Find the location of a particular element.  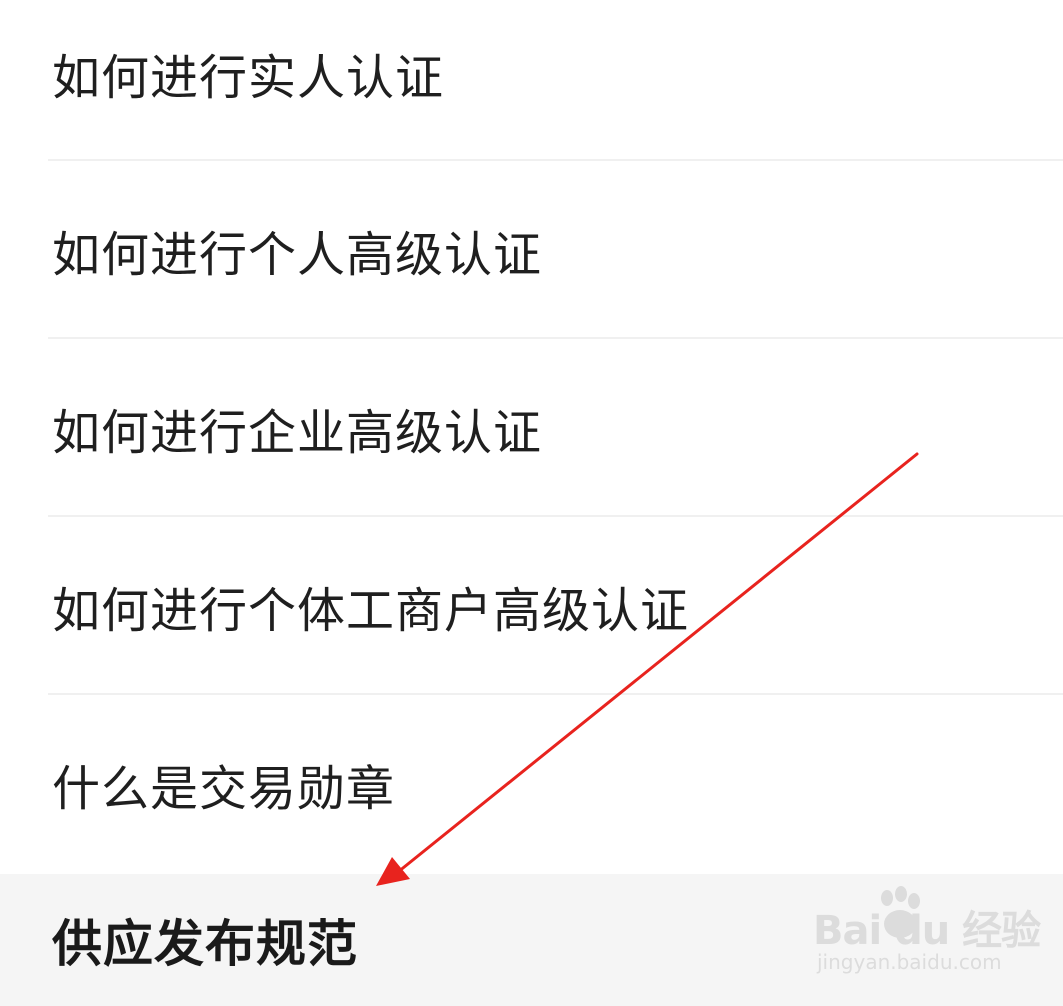

faq-item-label: 如何进行个人高级认证 is located at coordinates (297, 255).